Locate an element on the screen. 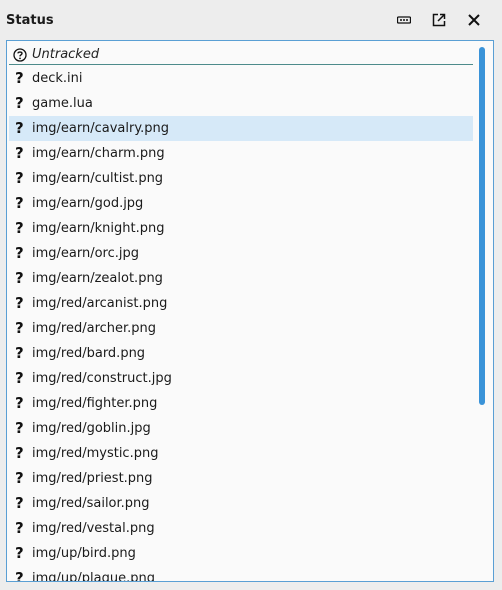  file-name: img/red/fighter.png is located at coordinates (95, 403).